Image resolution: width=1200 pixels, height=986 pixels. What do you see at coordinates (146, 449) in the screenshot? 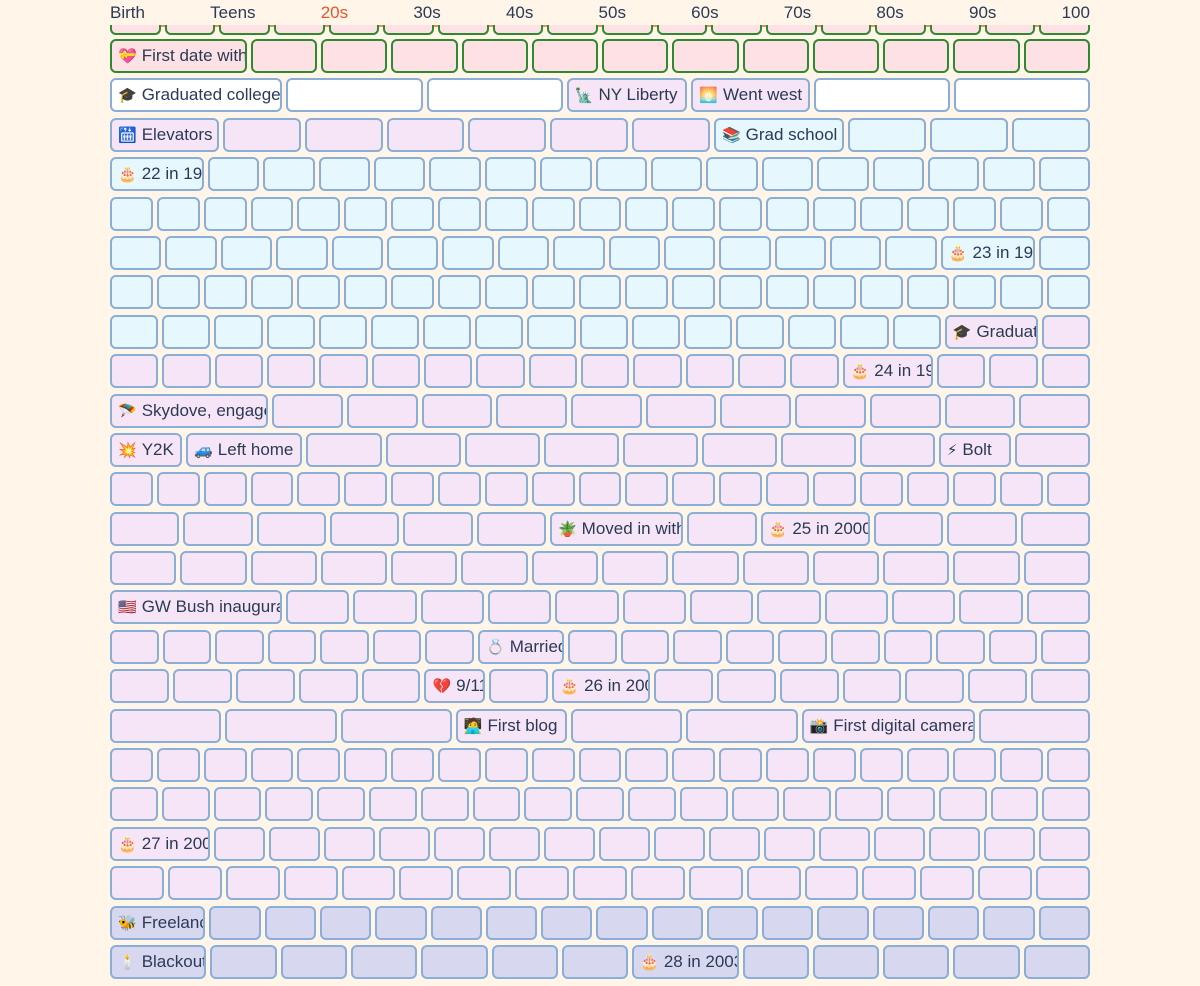
I see `event-cell: 💥 Y2K` at bounding box center [146, 449].